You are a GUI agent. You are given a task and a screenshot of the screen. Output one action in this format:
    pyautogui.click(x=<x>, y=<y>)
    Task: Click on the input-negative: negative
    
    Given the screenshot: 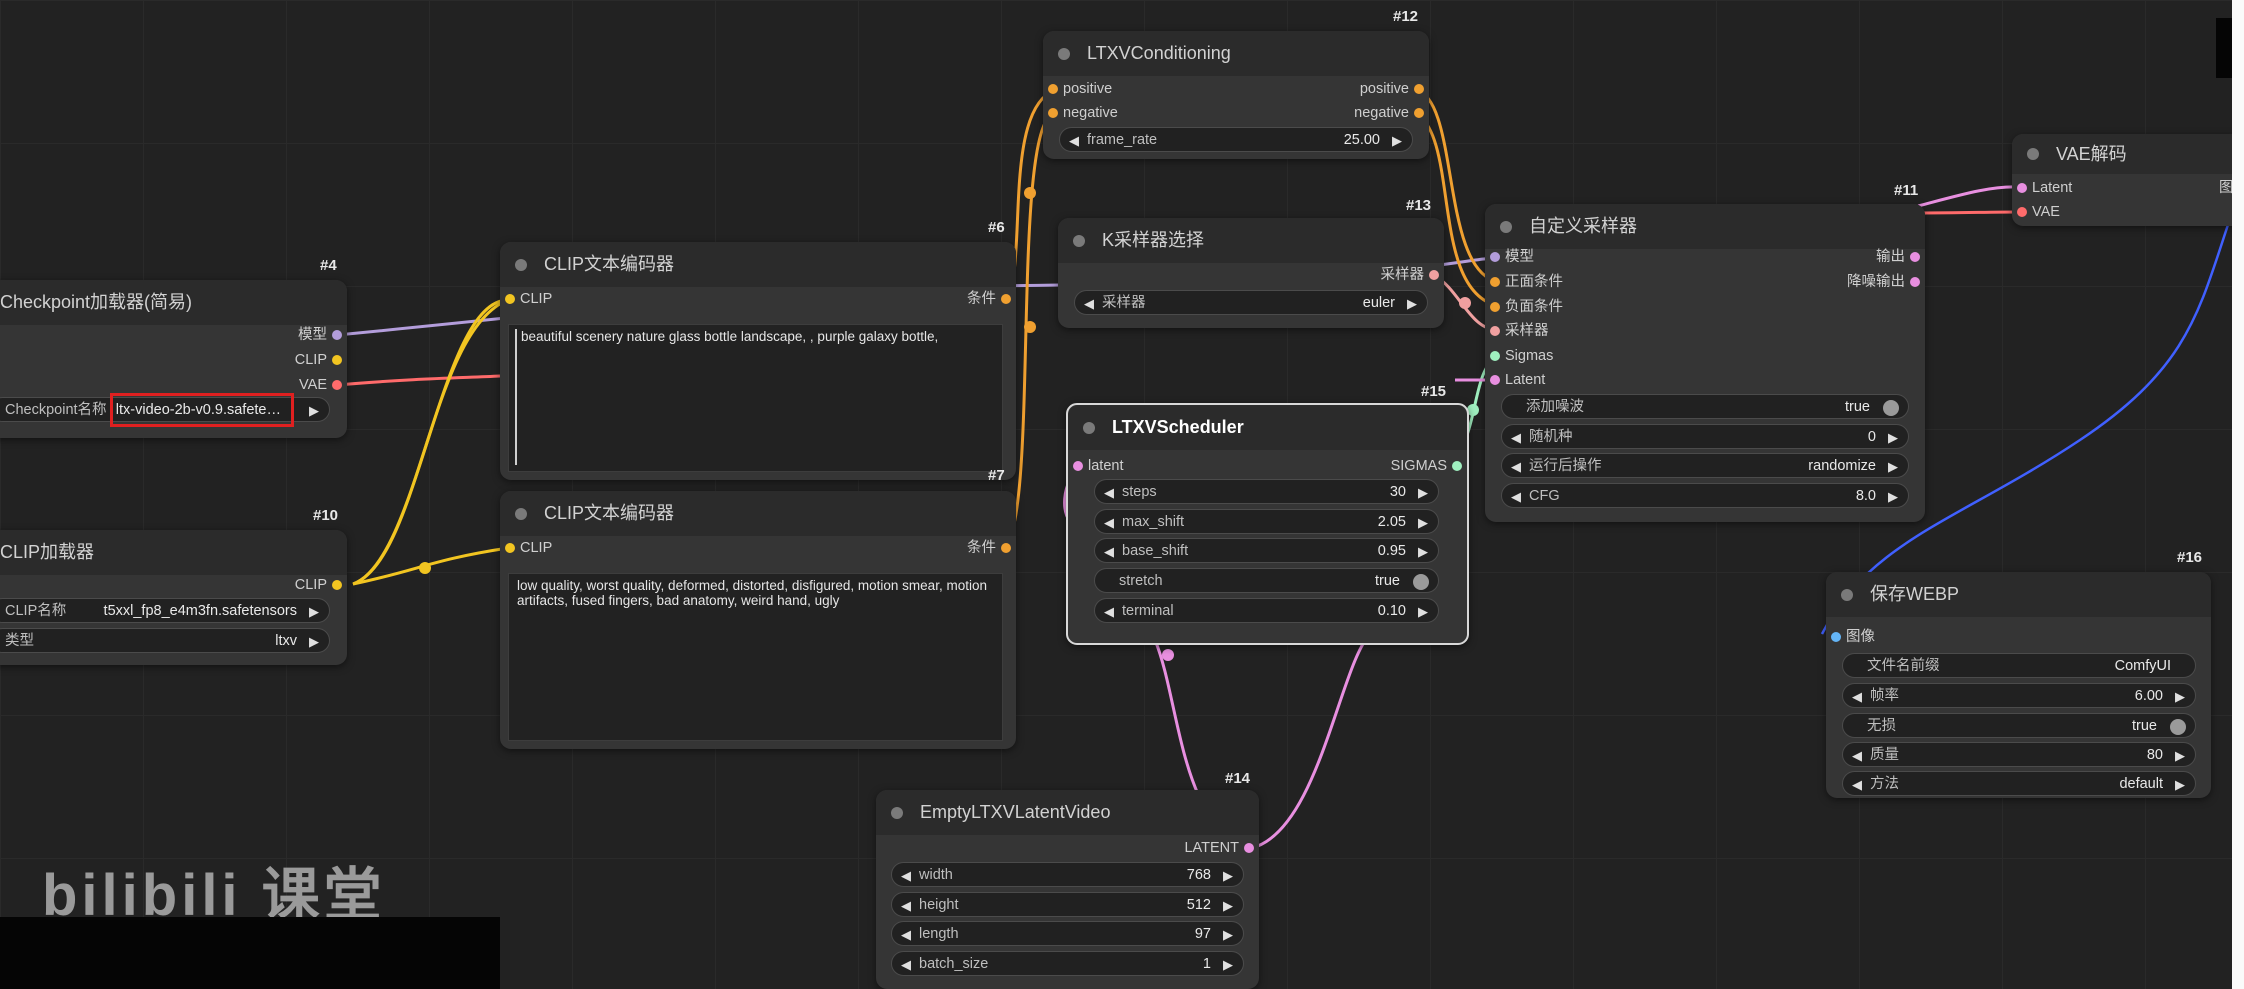 What is the action you would take?
    pyautogui.click(x=1083, y=113)
    